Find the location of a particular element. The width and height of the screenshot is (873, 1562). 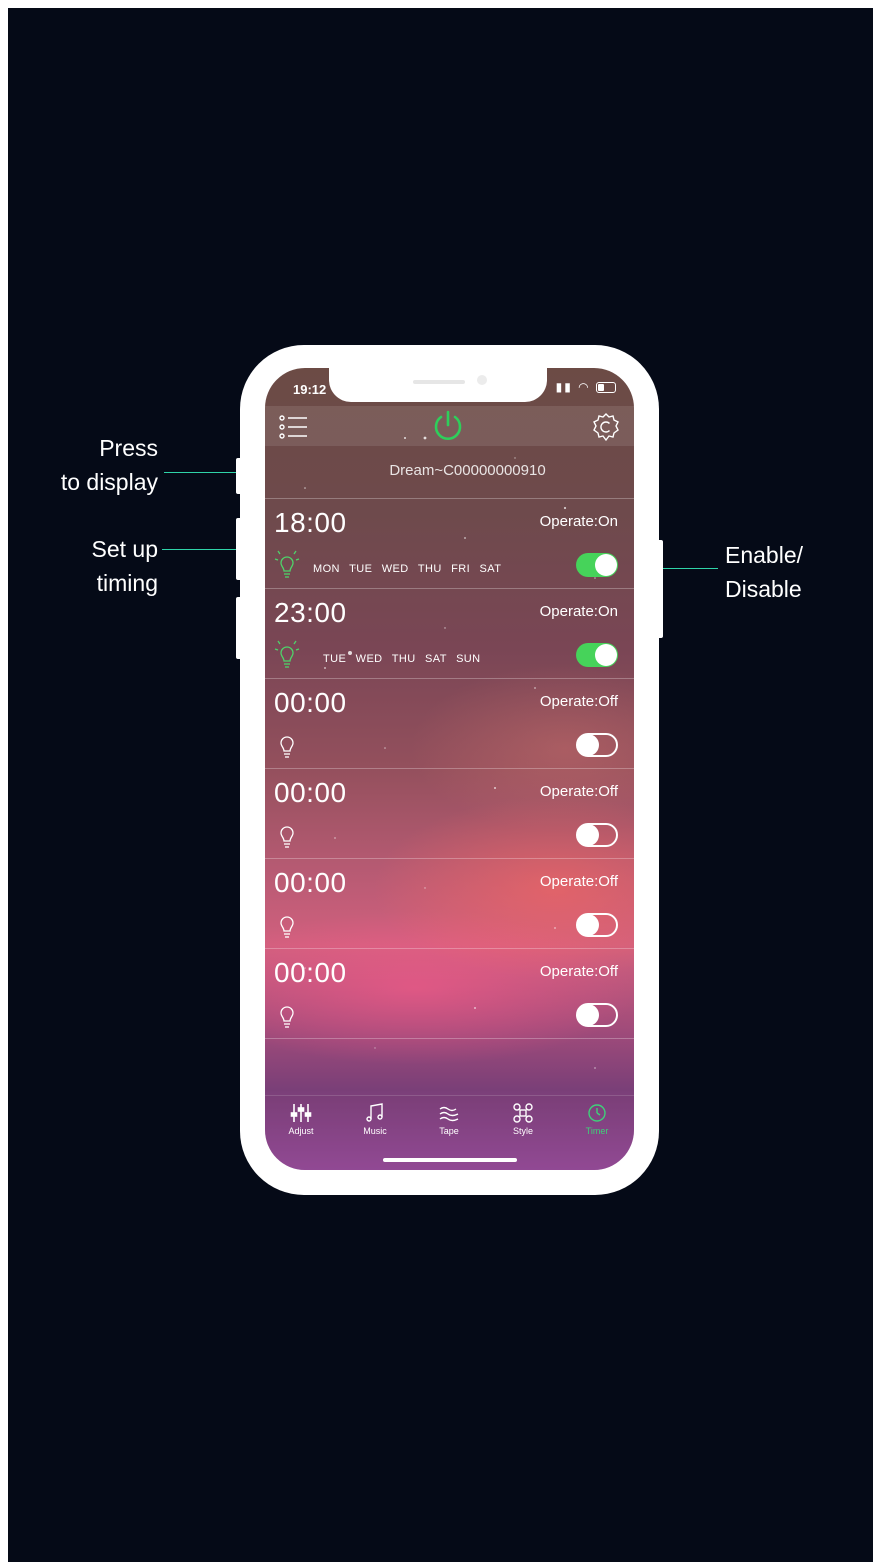

timer-row: 23:00 Operate:On TUE WED THU SAT SUN is located at coordinates (449, 633).